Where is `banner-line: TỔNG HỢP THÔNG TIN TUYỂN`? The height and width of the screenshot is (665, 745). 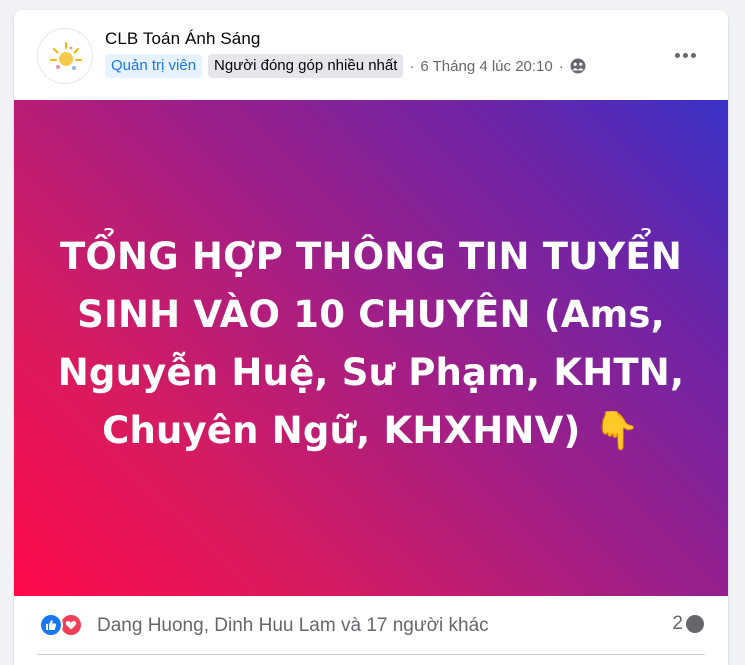
banner-line: TỔNG HỢP THÔNG TIN TUYỂN is located at coordinates (371, 256).